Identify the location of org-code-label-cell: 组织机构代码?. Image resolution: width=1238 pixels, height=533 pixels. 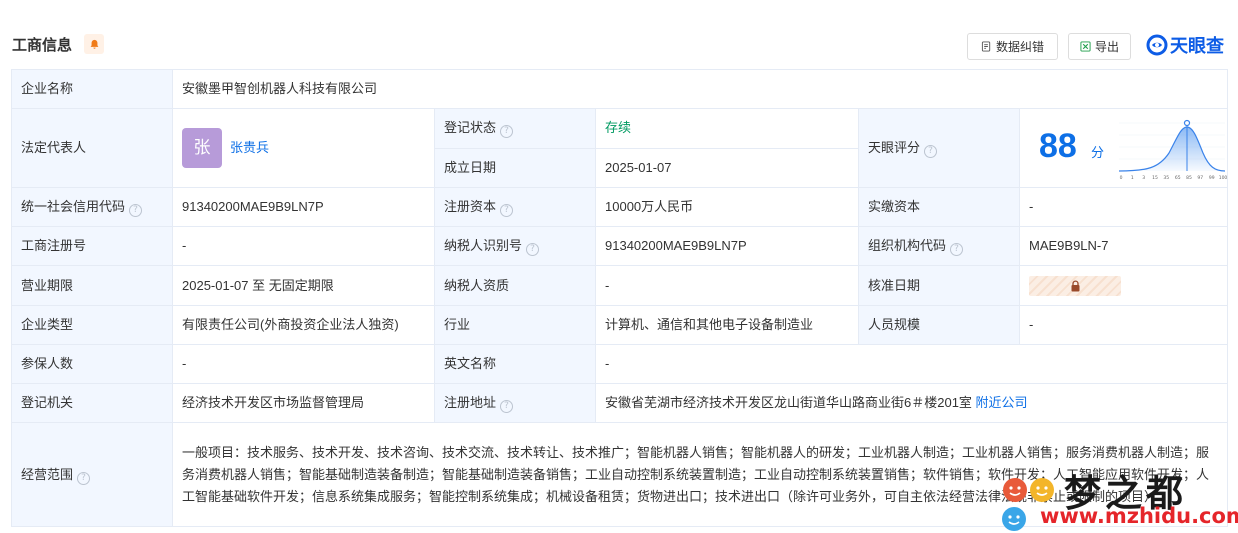
(939, 246).